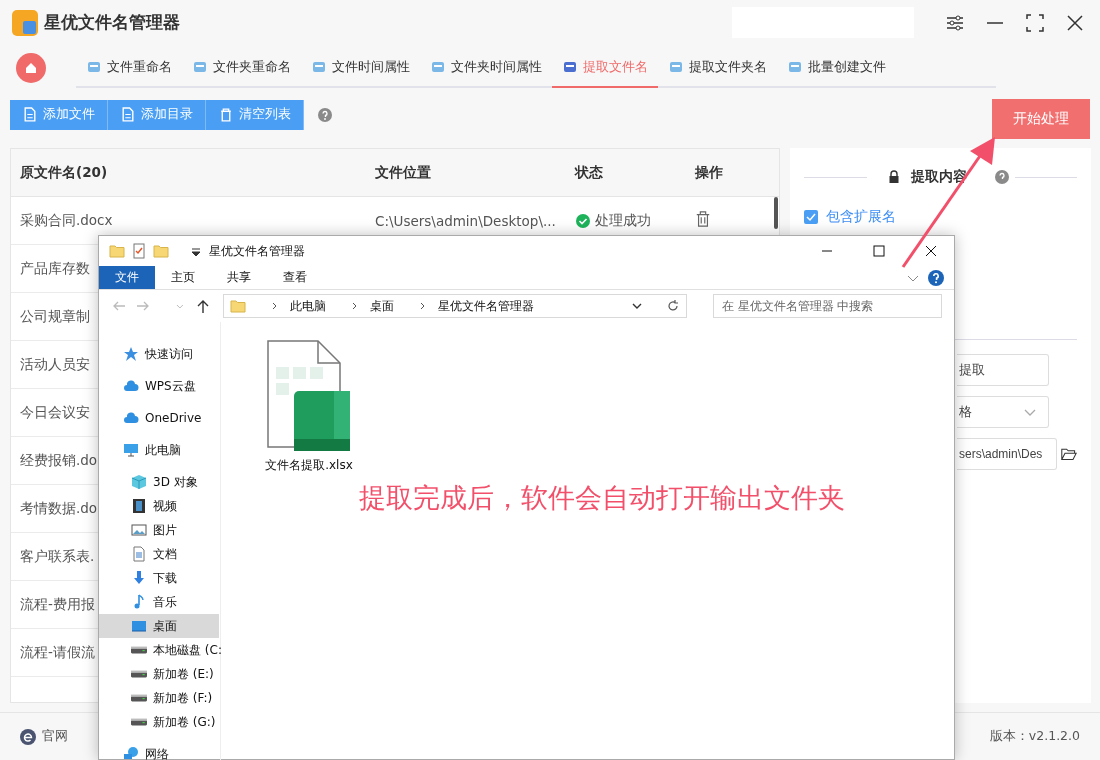 This screenshot has width=1100, height=760. Describe the element at coordinates (602, 498) in the screenshot. I see `annotation-text: 提取完成后，软件会自动打开输出文件夹` at that location.